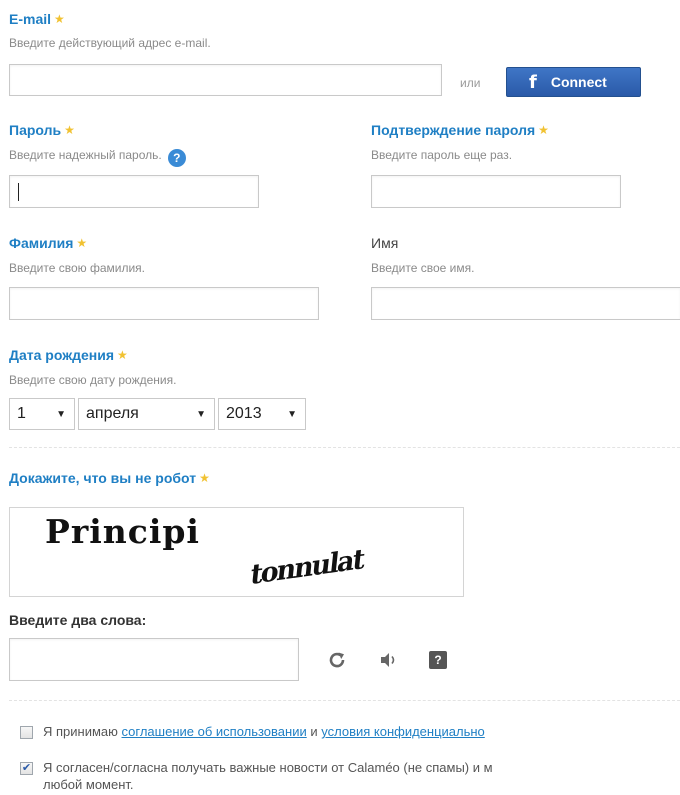 The image size is (680, 795). I want to click on captcha-image: Principi tonnulat, so click(236, 552).